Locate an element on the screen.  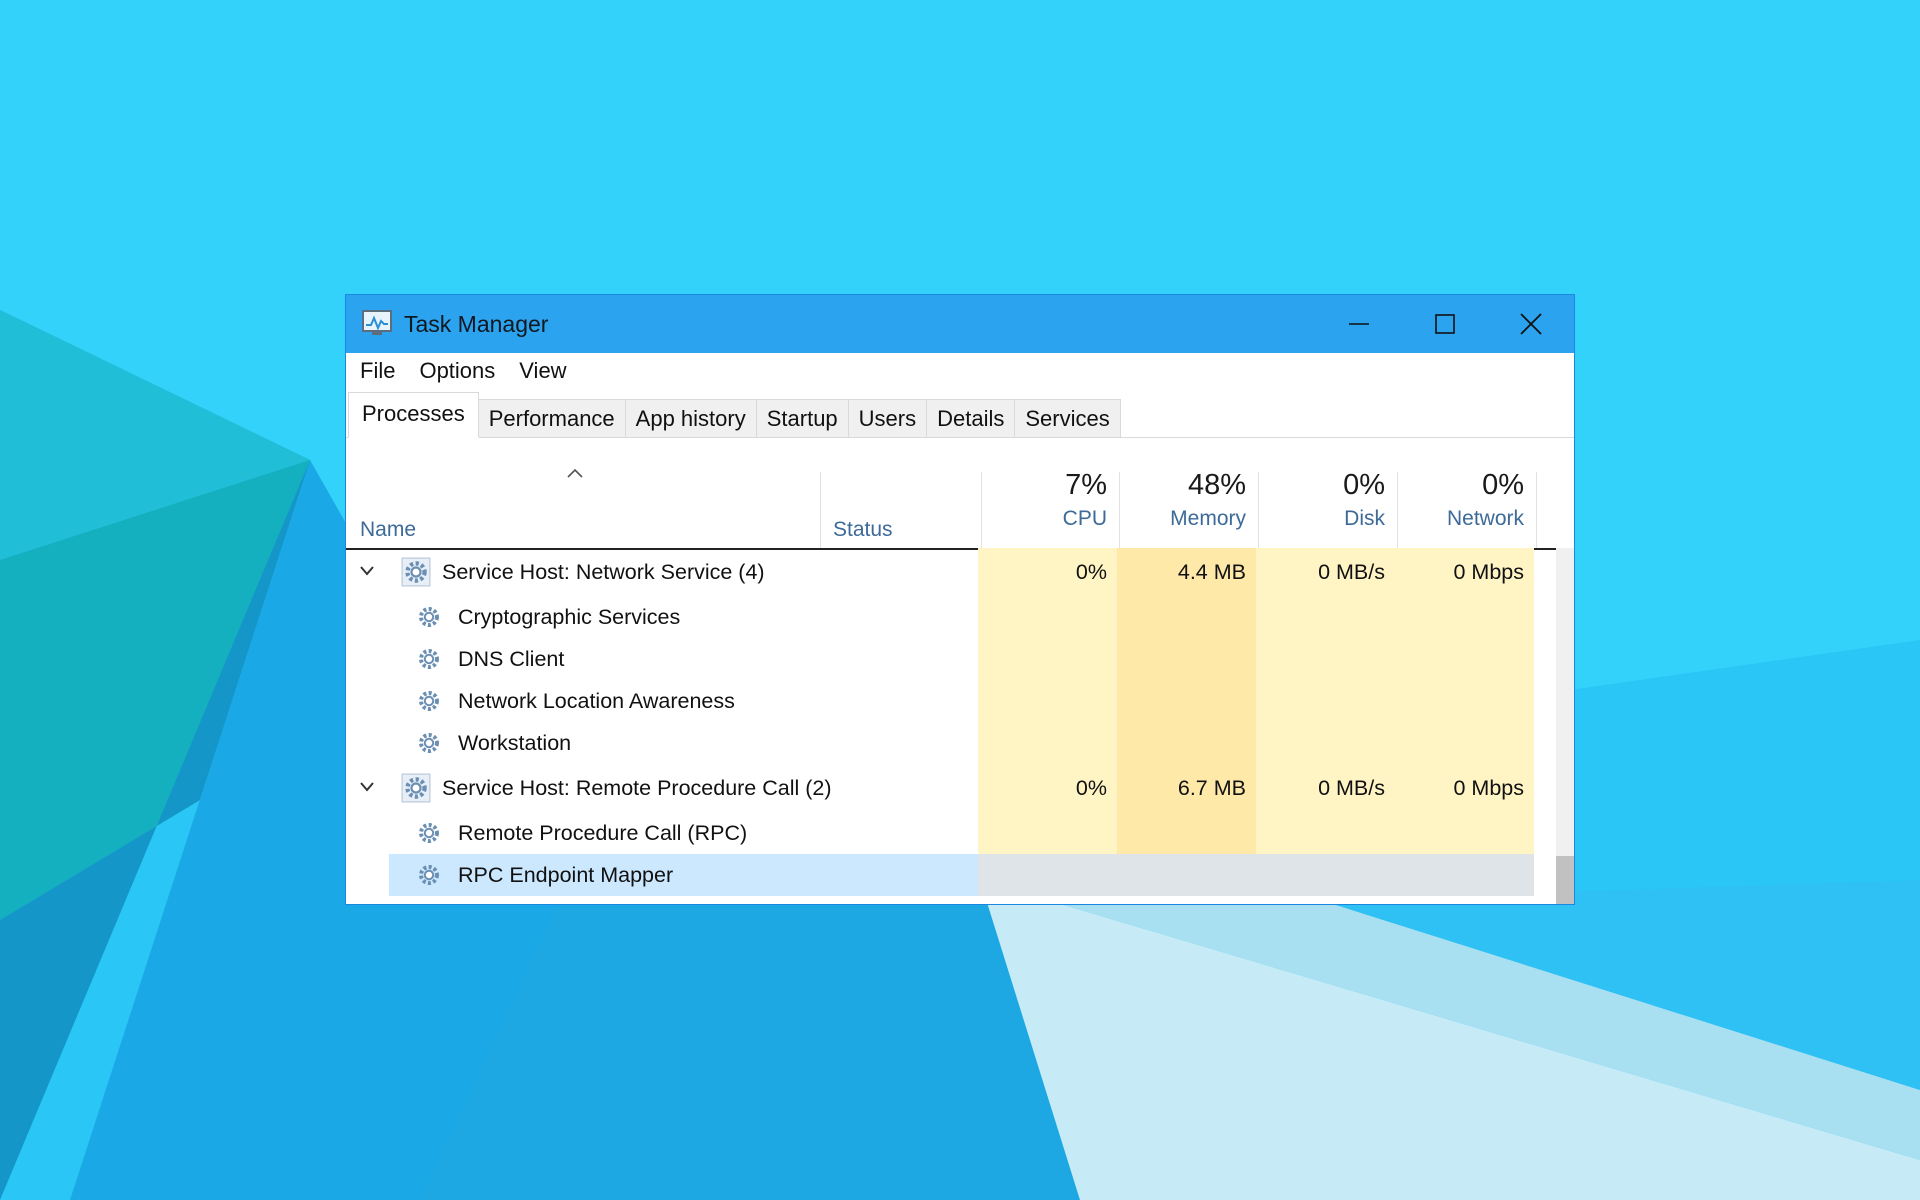
column-name: Name is located at coordinates (388, 530).